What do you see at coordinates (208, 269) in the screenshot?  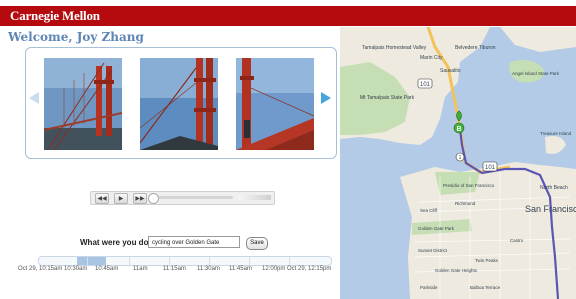 I see `timeline-label: 11:30am` at bounding box center [208, 269].